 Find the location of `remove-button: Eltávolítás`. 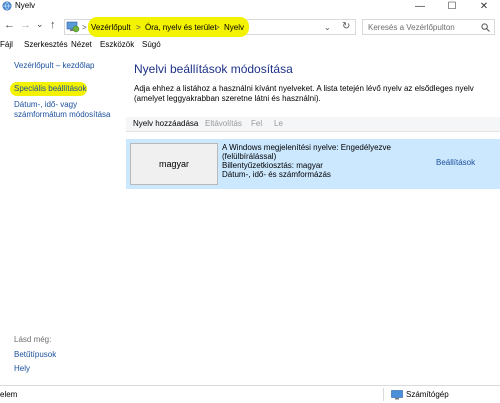

remove-button: Eltávolítás is located at coordinates (223, 123).